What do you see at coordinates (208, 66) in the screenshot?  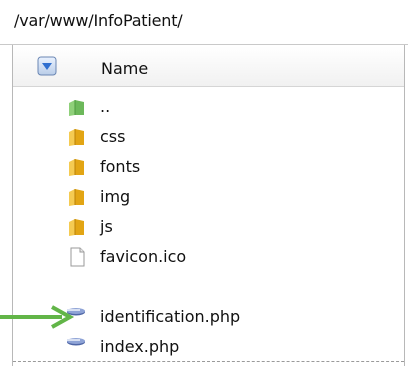 I see `column-header-name: Name` at bounding box center [208, 66].